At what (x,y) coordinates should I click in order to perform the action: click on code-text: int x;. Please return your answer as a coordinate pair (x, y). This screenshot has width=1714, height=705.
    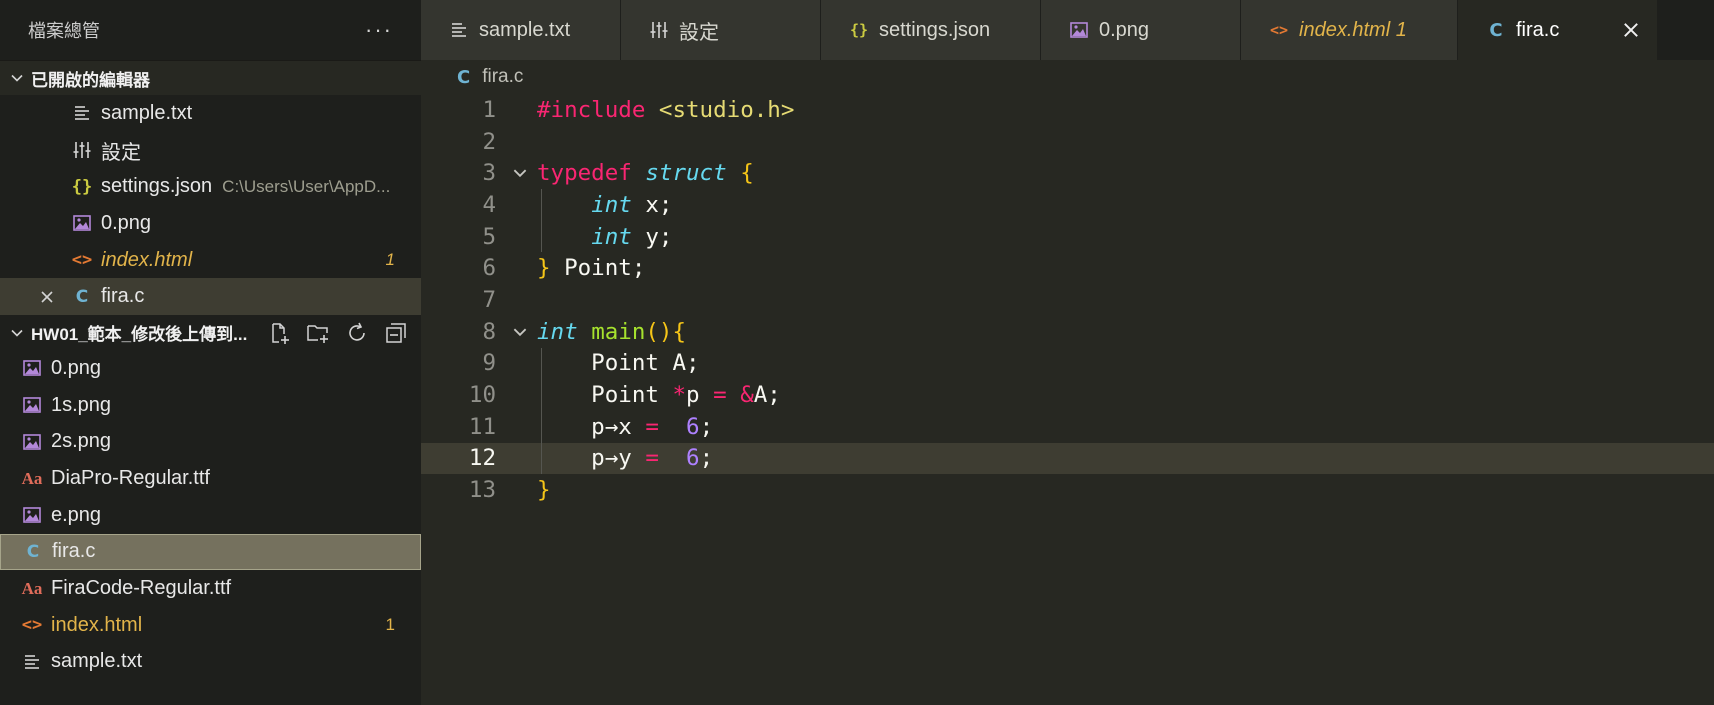
    Looking at the image, I should click on (632, 204).